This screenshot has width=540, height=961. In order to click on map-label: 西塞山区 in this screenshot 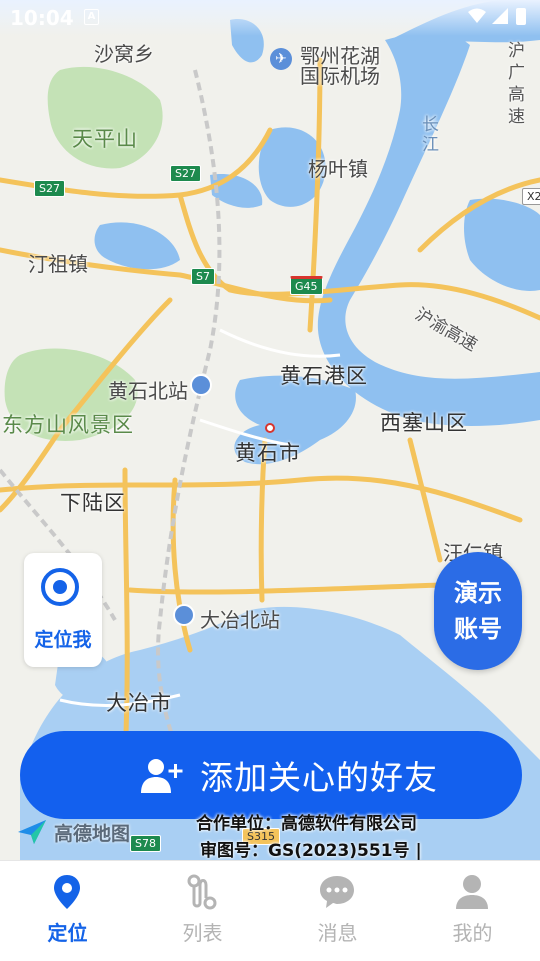, I will do `click(424, 423)`.